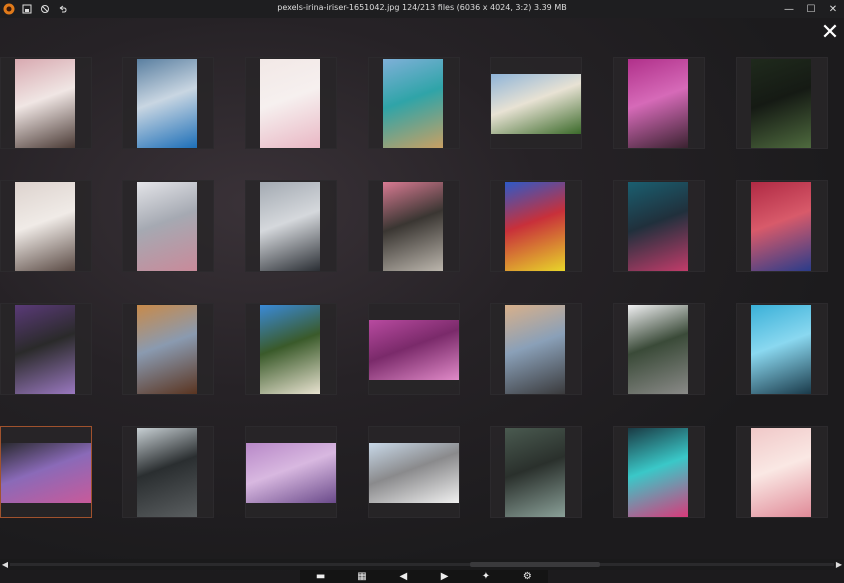  What do you see at coordinates (445, 576) in the screenshot?
I see `next-icon: ▶` at bounding box center [445, 576].